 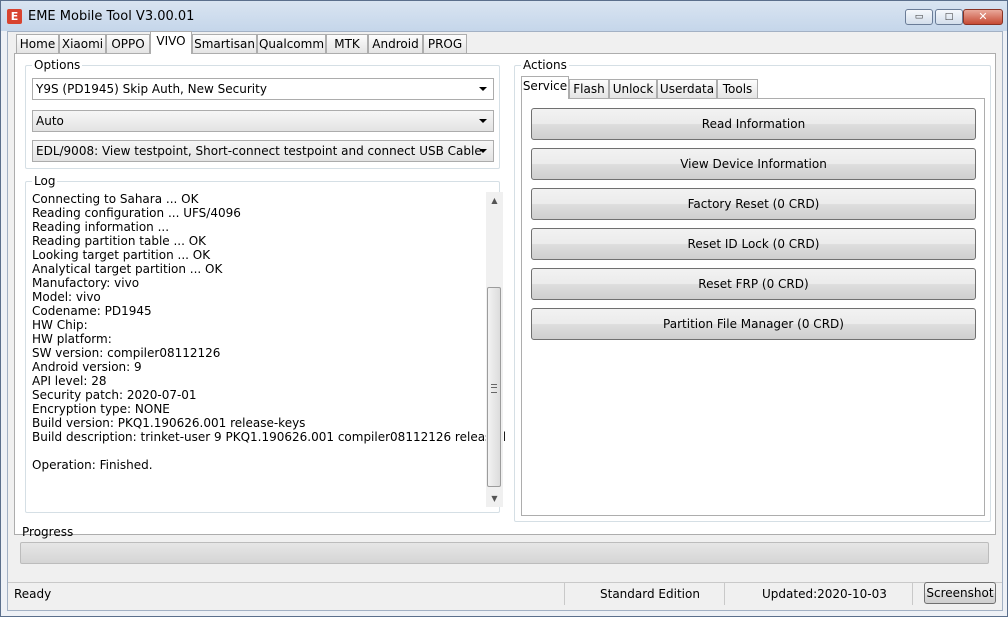 I want to click on maximize-button: □, so click(x=949, y=17).